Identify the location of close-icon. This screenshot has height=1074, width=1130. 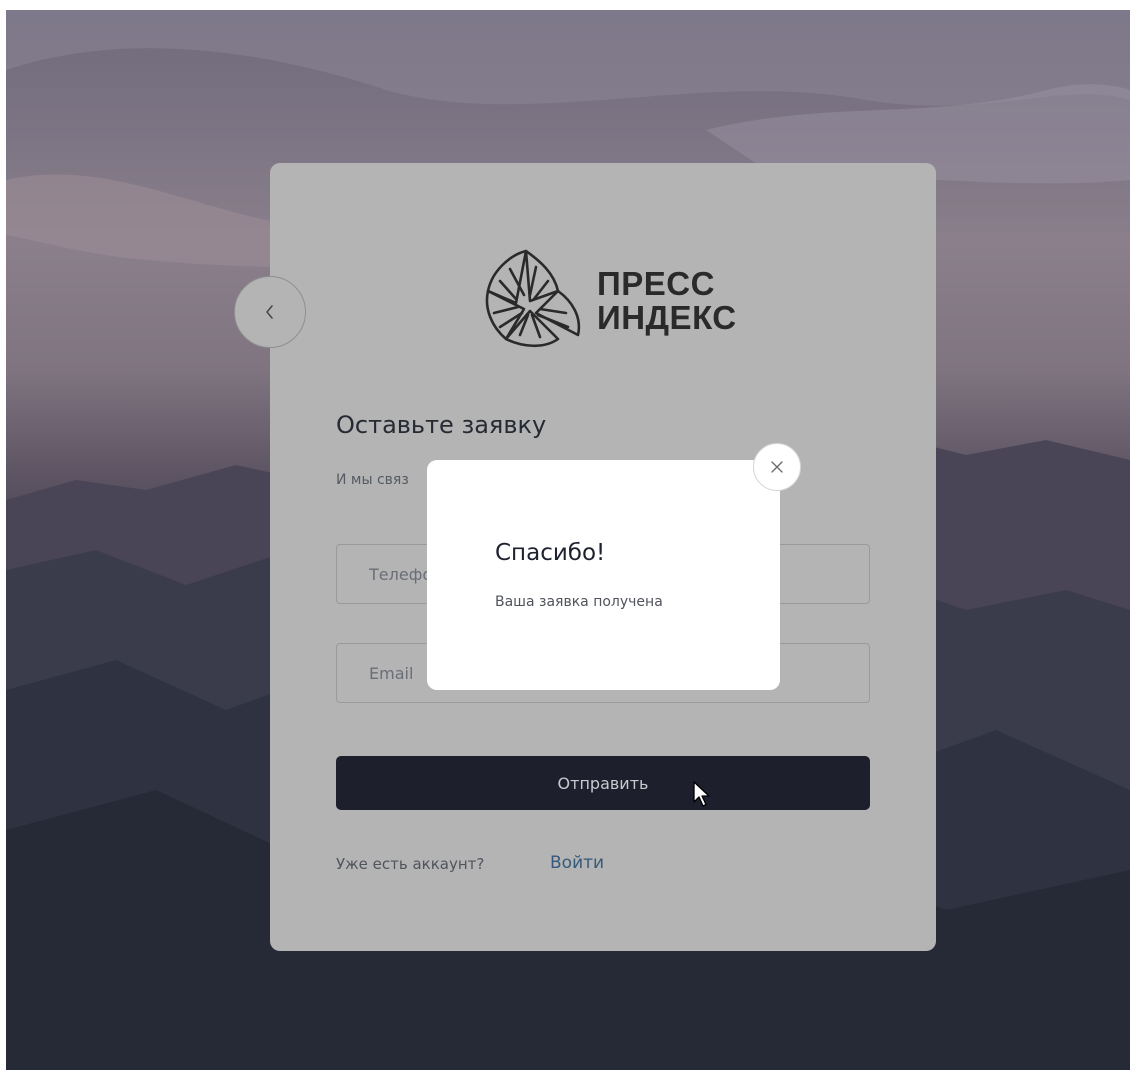
(777, 467).